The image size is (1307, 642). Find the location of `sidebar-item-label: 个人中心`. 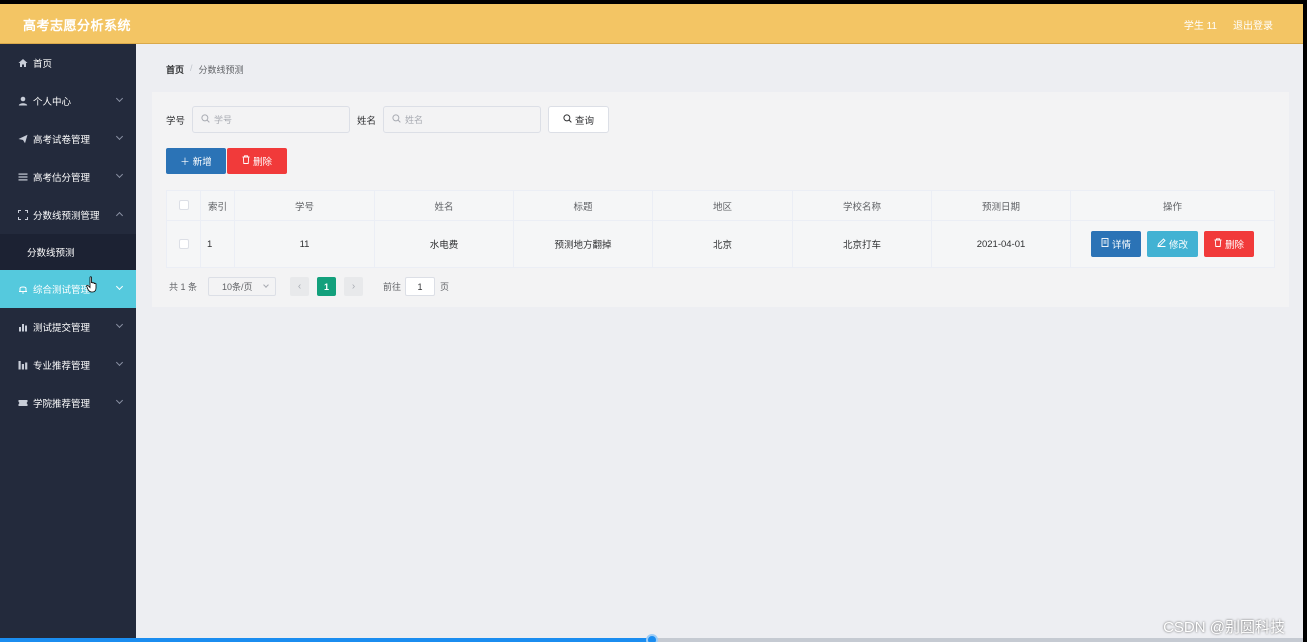

sidebar-item-label: 个人中心 is located at coordinates (52, 102).